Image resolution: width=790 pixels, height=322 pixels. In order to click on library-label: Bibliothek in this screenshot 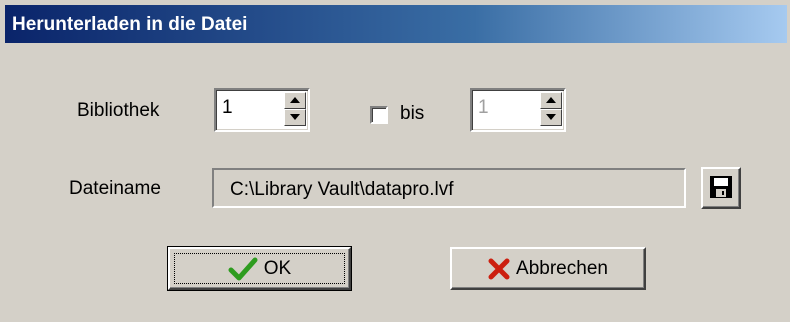, I will do `click(118, 110)`.